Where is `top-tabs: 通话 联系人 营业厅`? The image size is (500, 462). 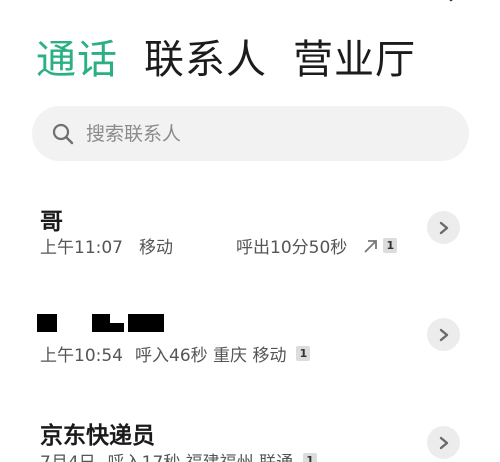
top-tabs: 通话 联系人 营业厅 is located at coordinates (239, 60).